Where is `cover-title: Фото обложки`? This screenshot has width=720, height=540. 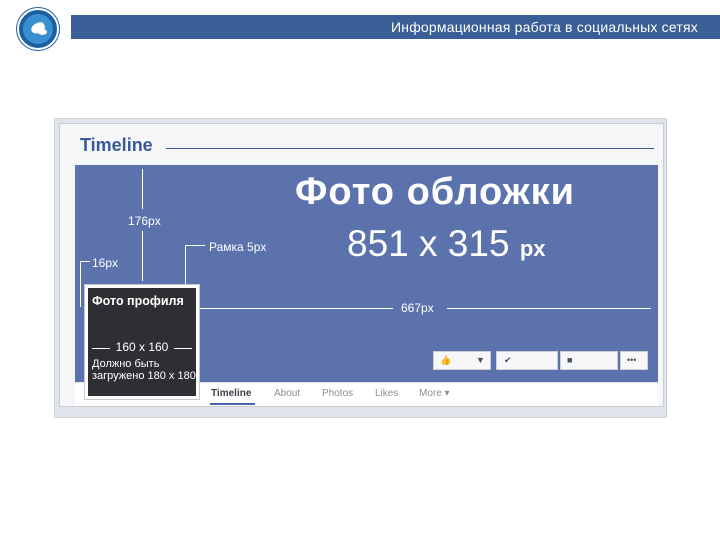 cover-title: Фото обложки is located at coordinates (435, 192).